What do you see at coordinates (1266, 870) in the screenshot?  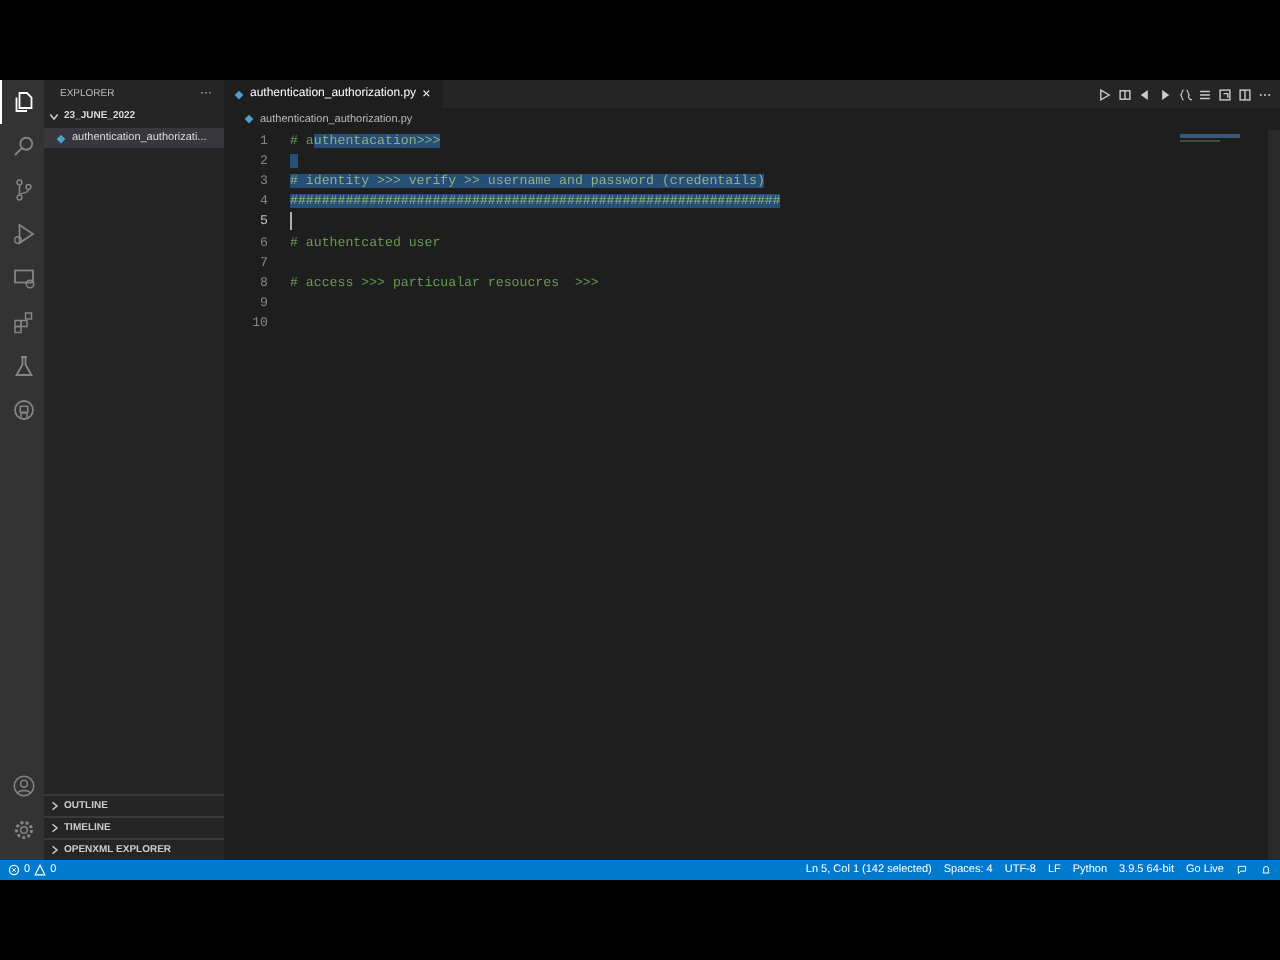 I see `bell-icon` at bounding box center [1266, 870].